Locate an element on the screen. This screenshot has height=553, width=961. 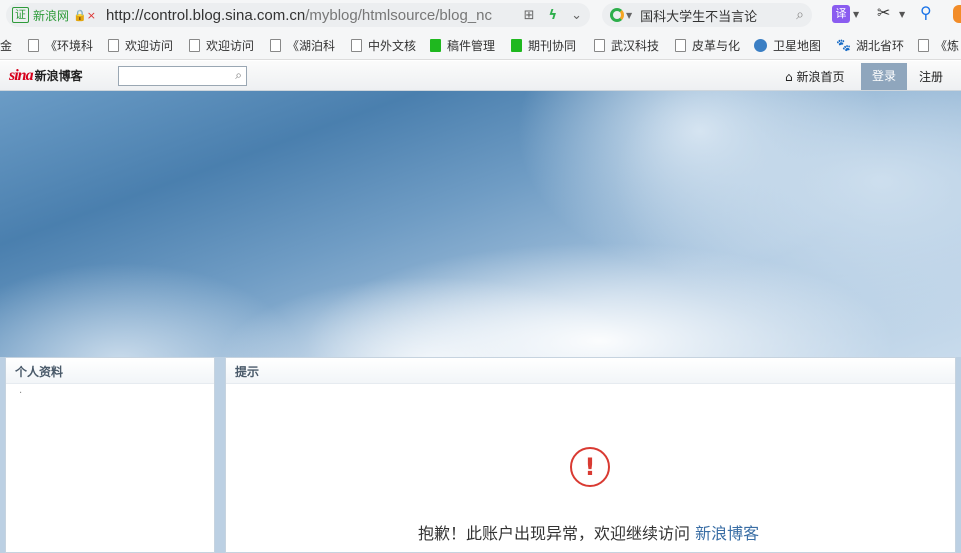
bookmark-item: 金 is located at coordinates (6, 45).